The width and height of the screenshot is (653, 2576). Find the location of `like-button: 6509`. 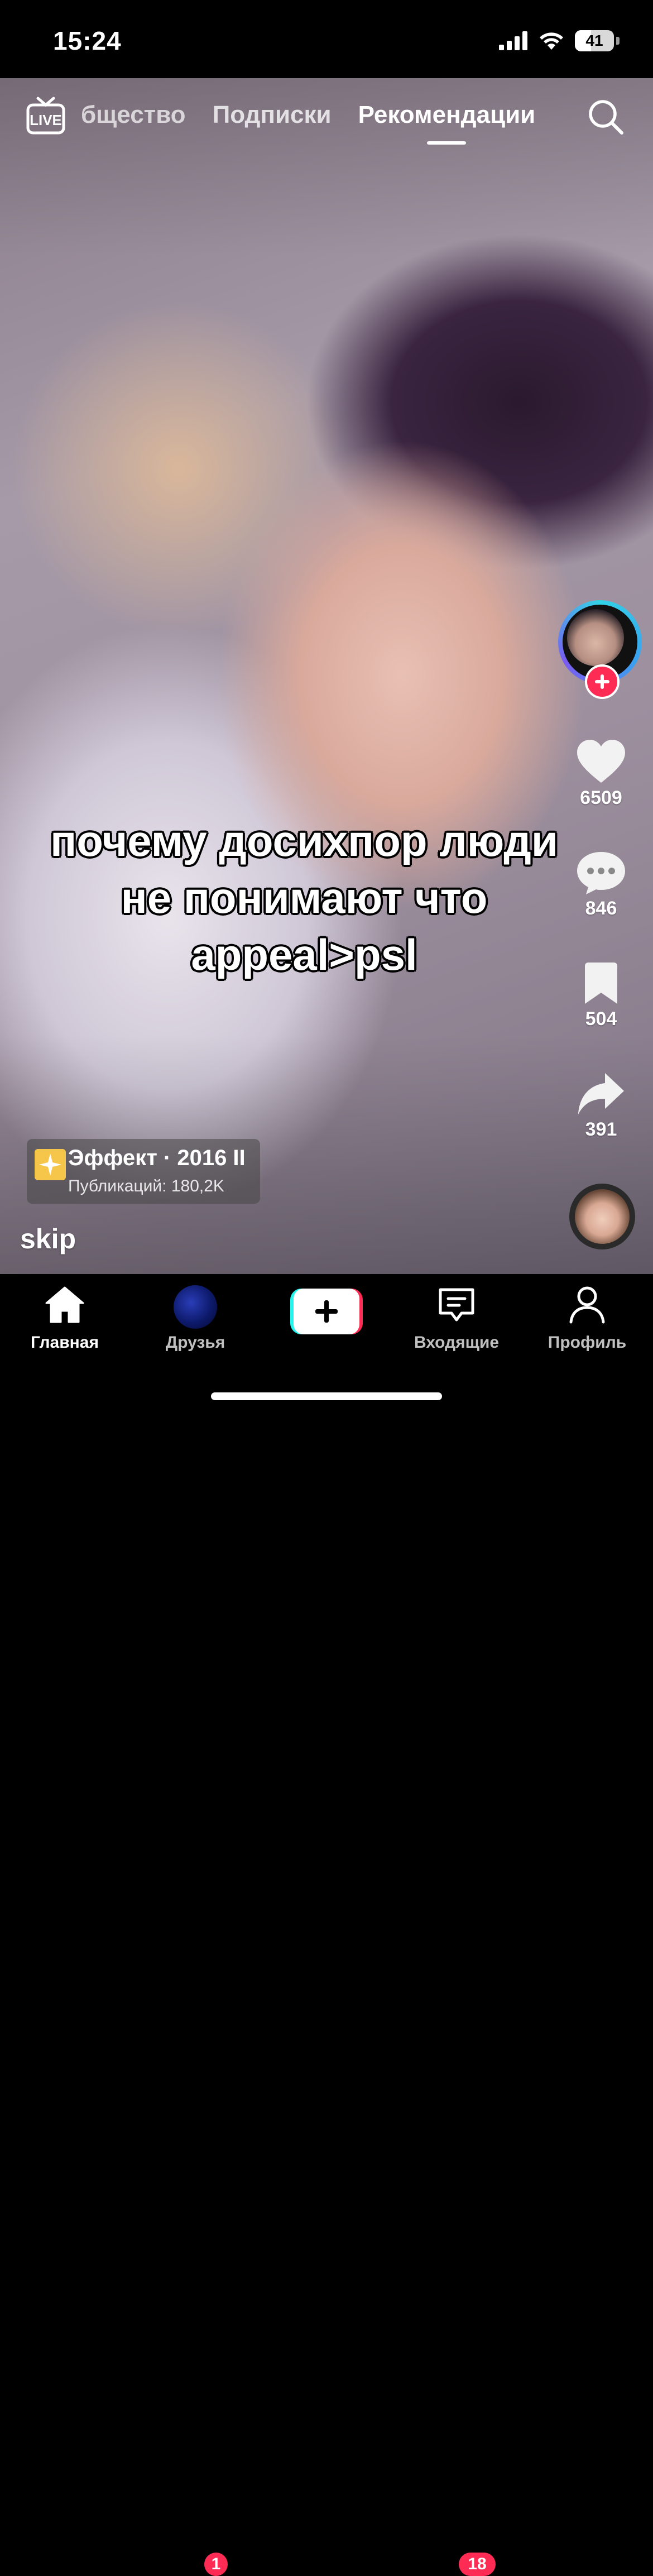

like-button: 6509 is located at coordinates (601, 773).